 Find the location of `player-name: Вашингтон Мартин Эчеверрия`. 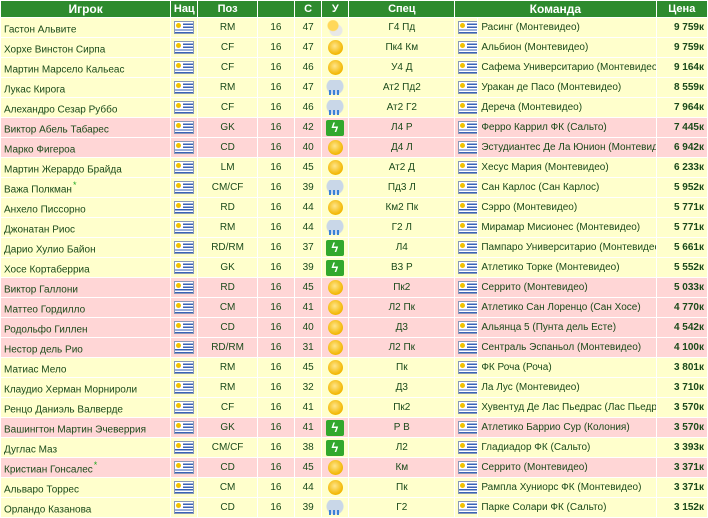

player-name: Вашингтон Мартин Эчеверрия is located at coordinates (75, 429).